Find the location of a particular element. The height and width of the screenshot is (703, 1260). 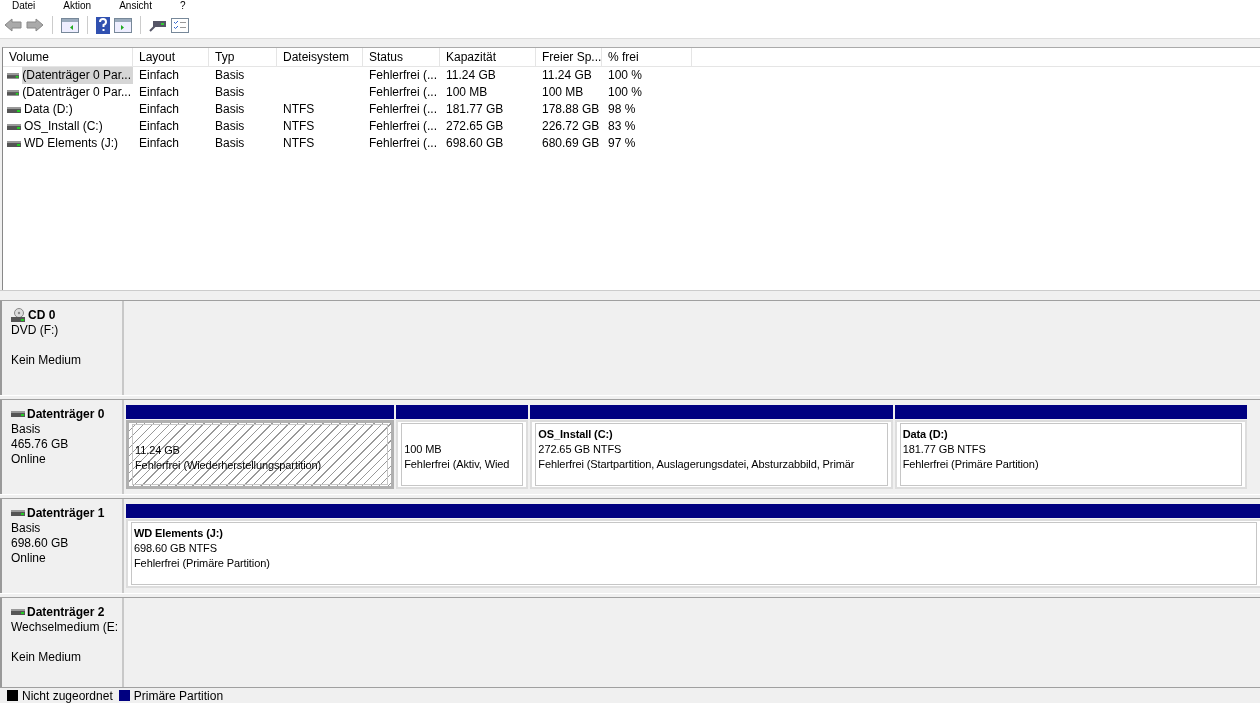

help-icon is located at coordinates (103, 25).